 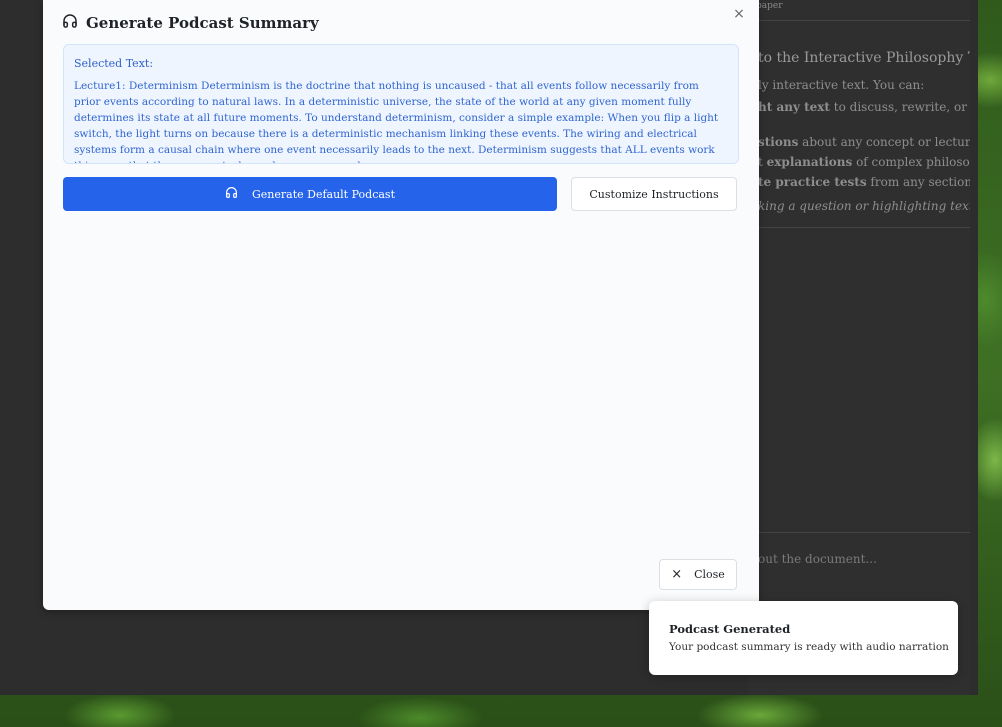 What do you see at coordinates (901, 107) in the screenshot?
I see `feature-line-1-rest: to discuss, rewrite, or generate` at bounding box center [901, 107].